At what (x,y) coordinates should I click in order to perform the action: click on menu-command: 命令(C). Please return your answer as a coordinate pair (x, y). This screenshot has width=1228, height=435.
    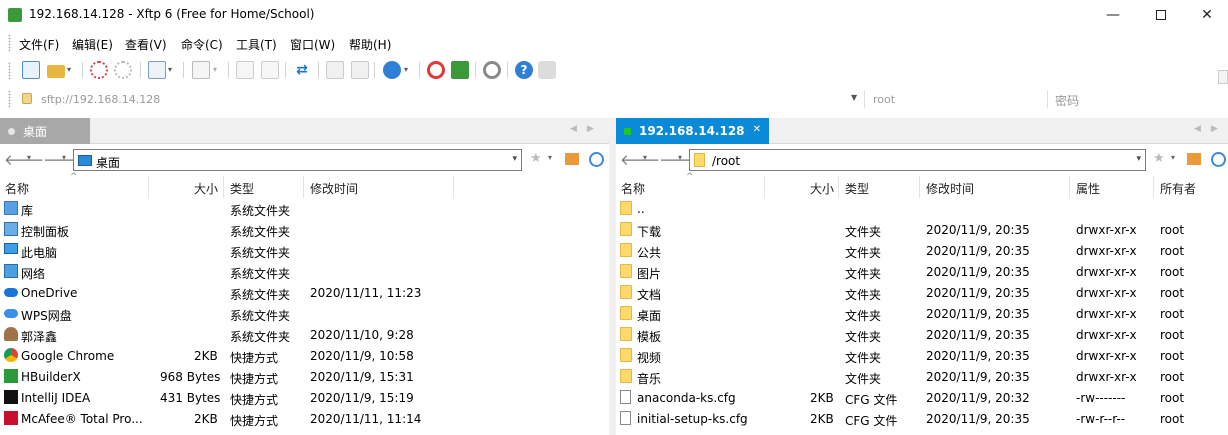
    Looking at the image, I should click on (202, 44).